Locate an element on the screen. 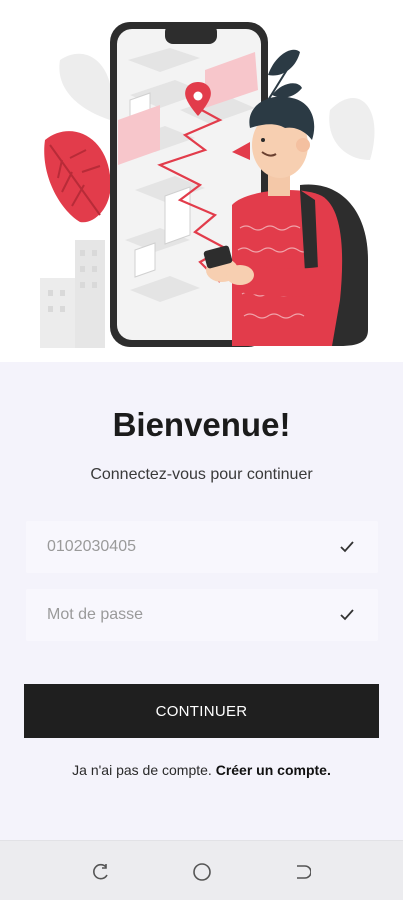 Image resolution: width=403 pixels, height=900 pixels. back-icon is located at coordinates (302, 872).